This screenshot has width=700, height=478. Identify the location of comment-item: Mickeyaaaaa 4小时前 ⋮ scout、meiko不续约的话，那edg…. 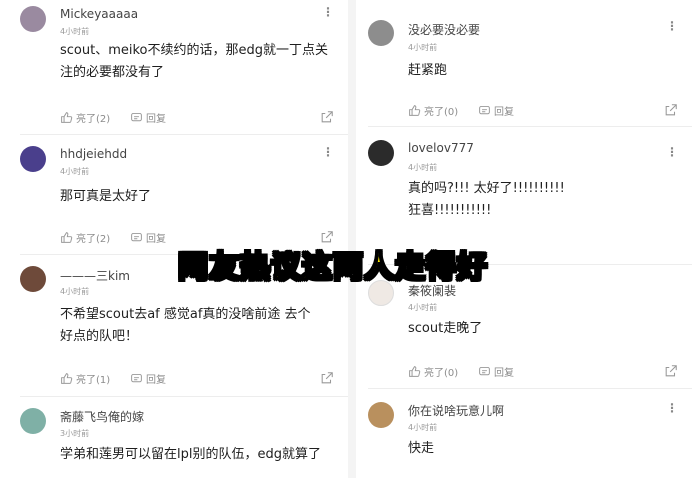
(178, 69).